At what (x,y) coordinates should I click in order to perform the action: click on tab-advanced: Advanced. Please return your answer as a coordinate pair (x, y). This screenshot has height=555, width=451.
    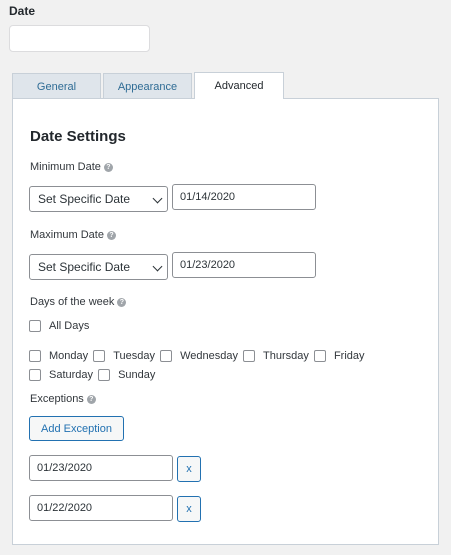
    Looking at the image, I should click on (239, 85).